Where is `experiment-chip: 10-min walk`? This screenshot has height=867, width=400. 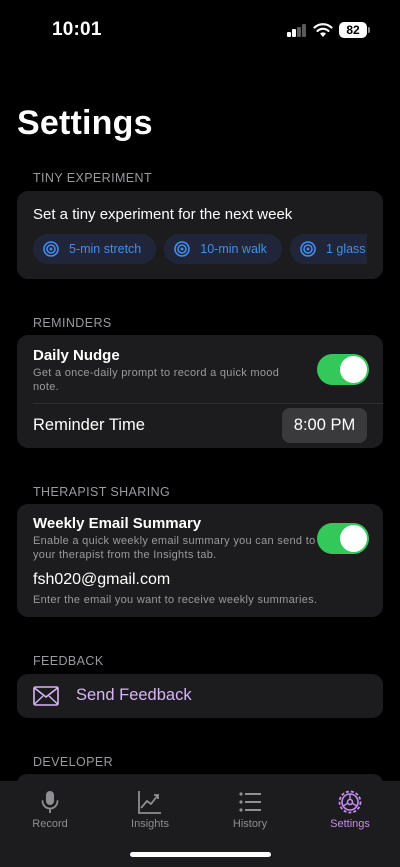
experiment-chip: 10-min walk is located at coordinates (223, 249).